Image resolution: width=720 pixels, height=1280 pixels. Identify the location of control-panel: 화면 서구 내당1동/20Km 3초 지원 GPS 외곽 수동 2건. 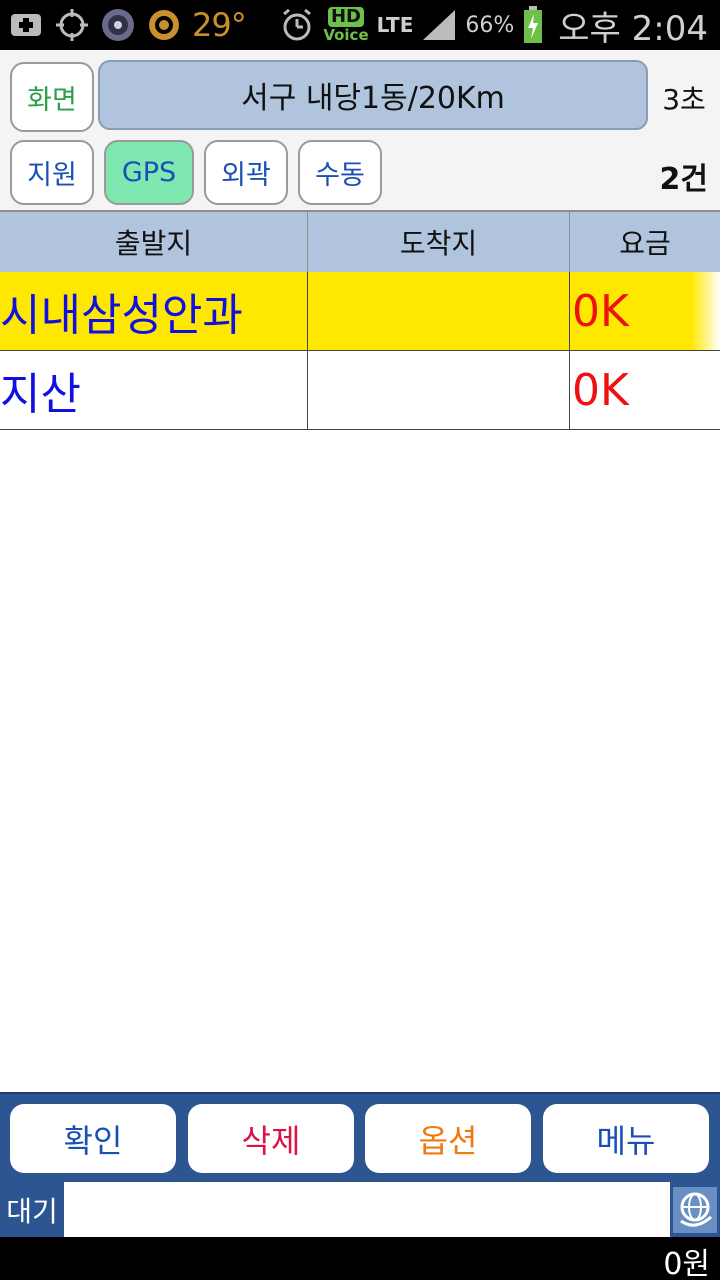
(360, 130).